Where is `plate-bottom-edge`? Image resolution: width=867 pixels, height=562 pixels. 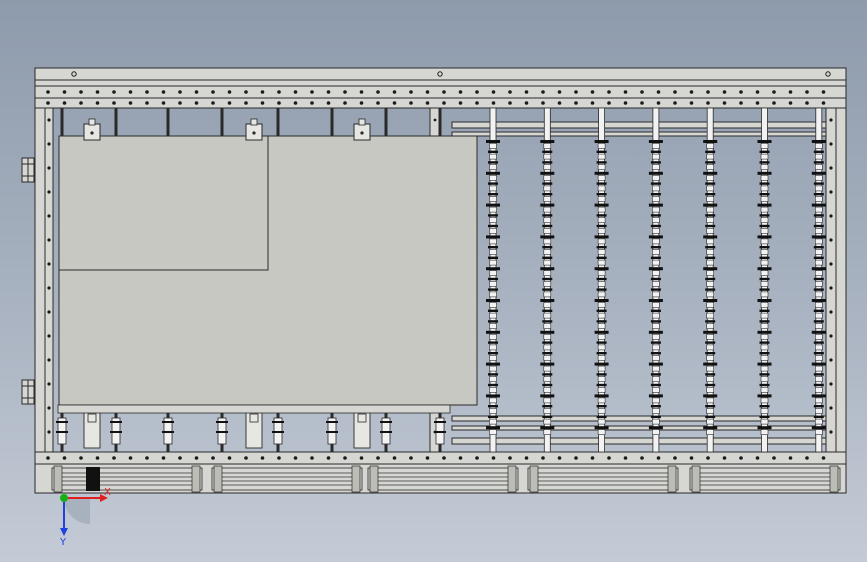
plate-bottom-edge is located at coordinates (254, 409).